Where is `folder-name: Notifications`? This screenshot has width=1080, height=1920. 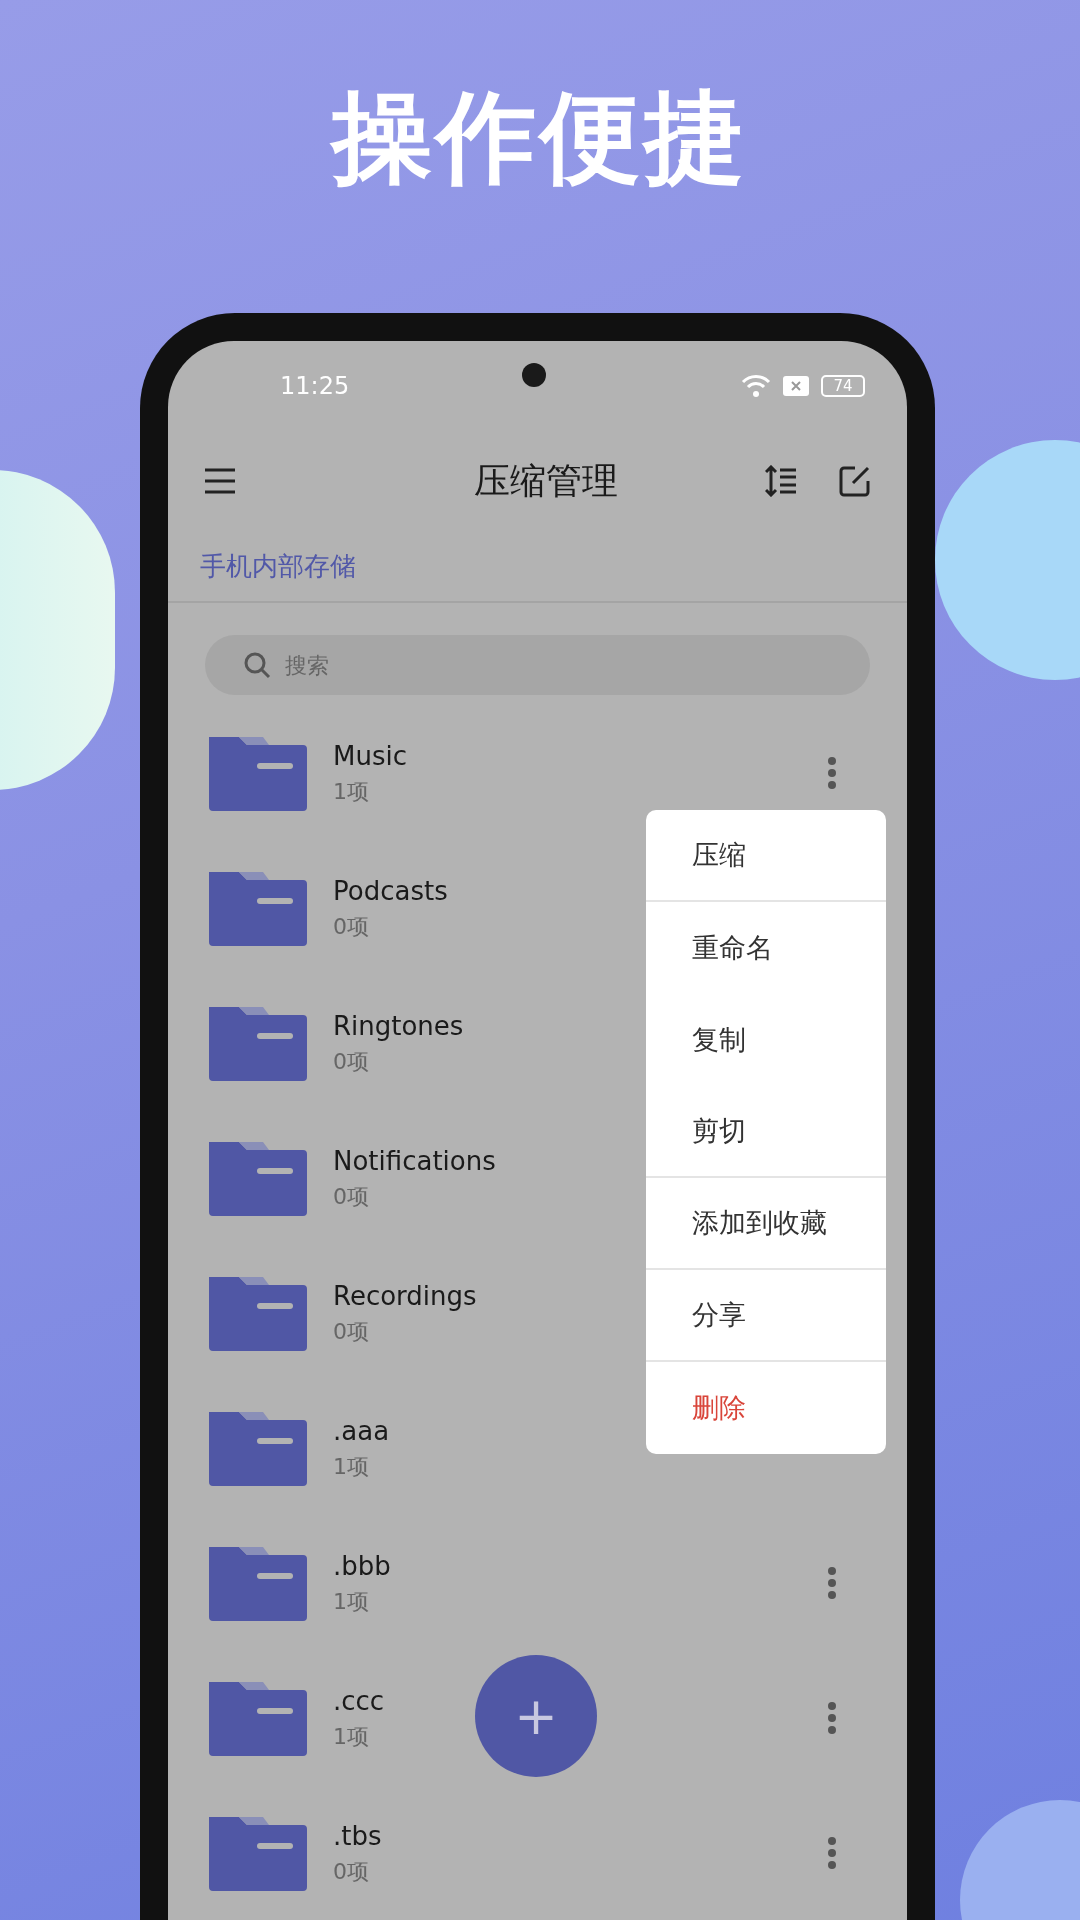
folder-name: Notifications is located at coordinates (414, 1160).